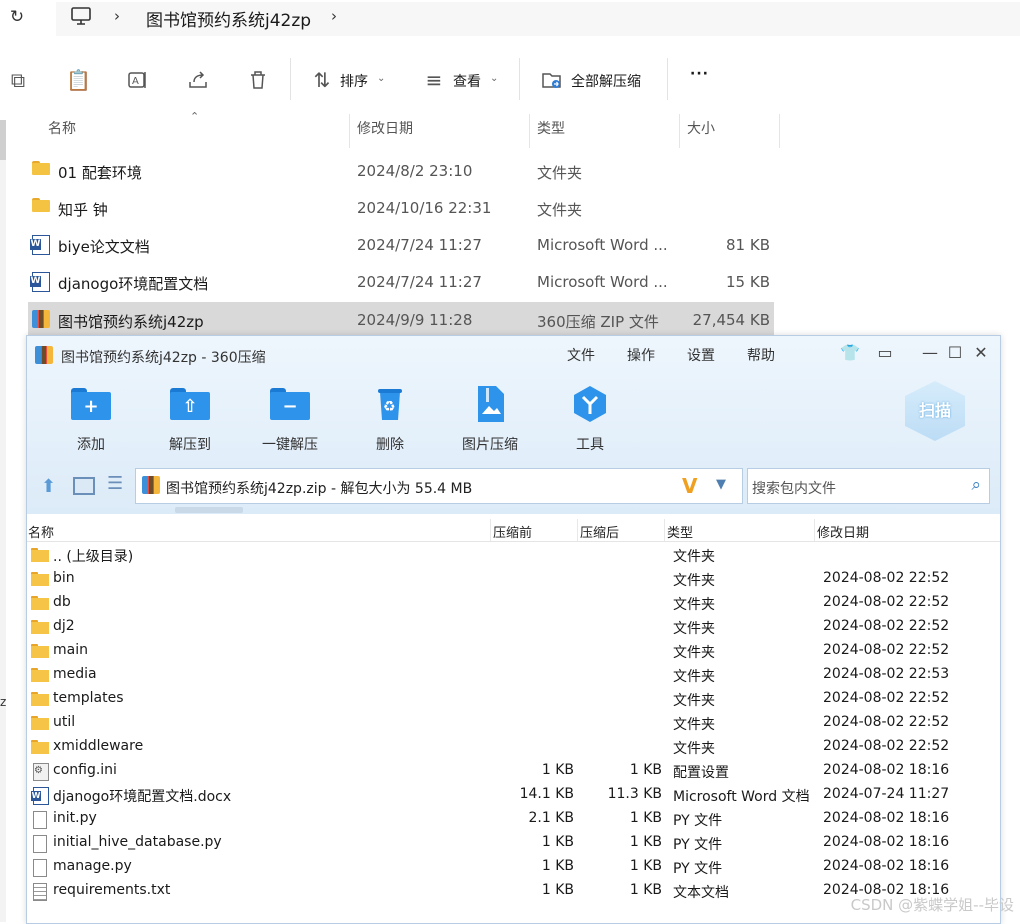  I want to click on delete-button: ♻ 删除, so click(390, 419).